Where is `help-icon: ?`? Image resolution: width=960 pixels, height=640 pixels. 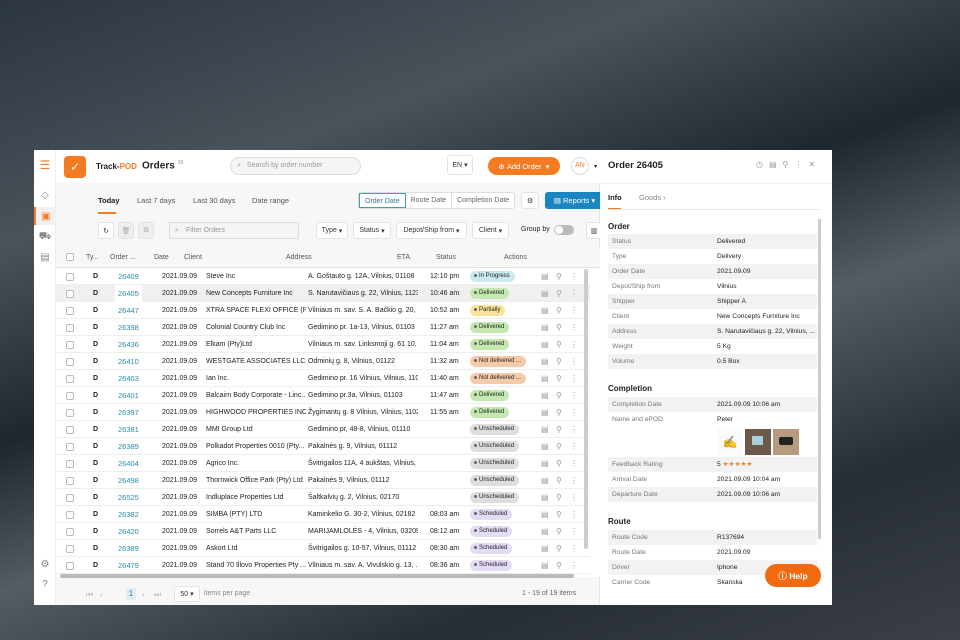 help-icon: ? is located at coordinates (45, 584).